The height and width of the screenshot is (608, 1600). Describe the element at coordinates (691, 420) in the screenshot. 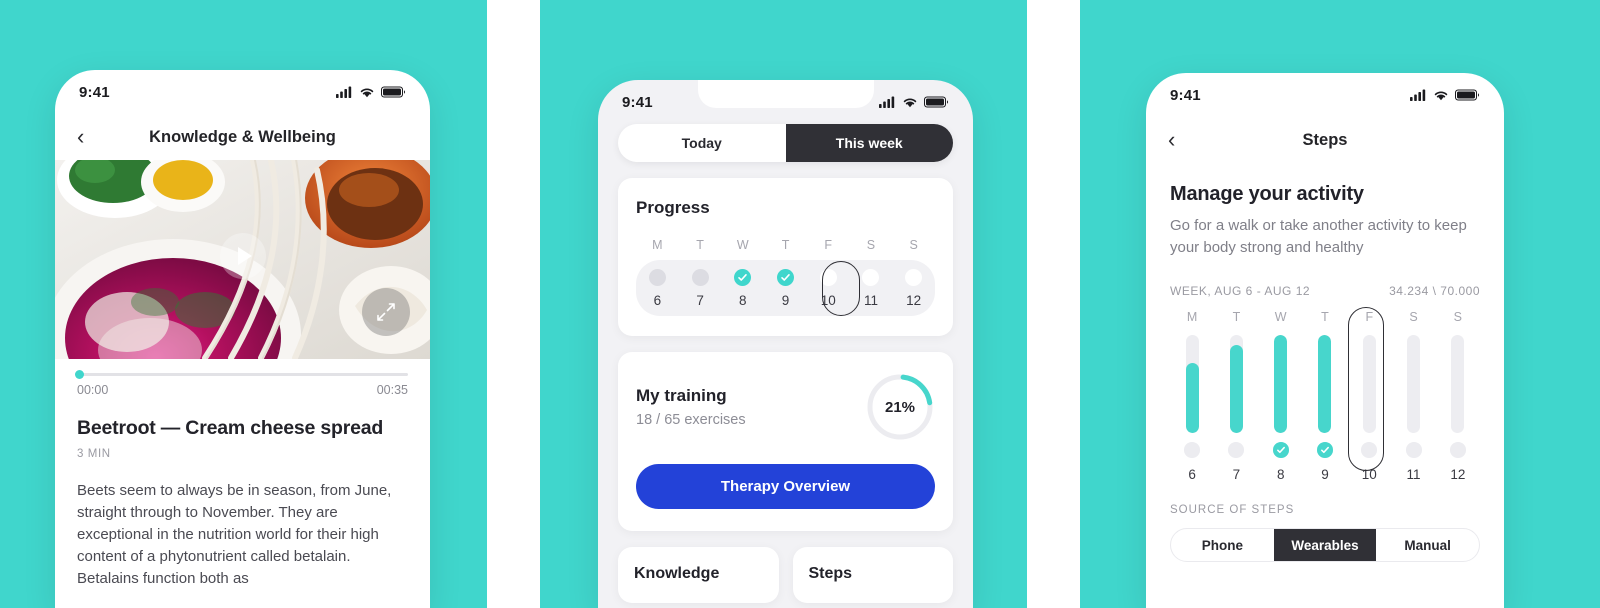

I see `training-subtitle: 18 / 65 exercises` at that location.